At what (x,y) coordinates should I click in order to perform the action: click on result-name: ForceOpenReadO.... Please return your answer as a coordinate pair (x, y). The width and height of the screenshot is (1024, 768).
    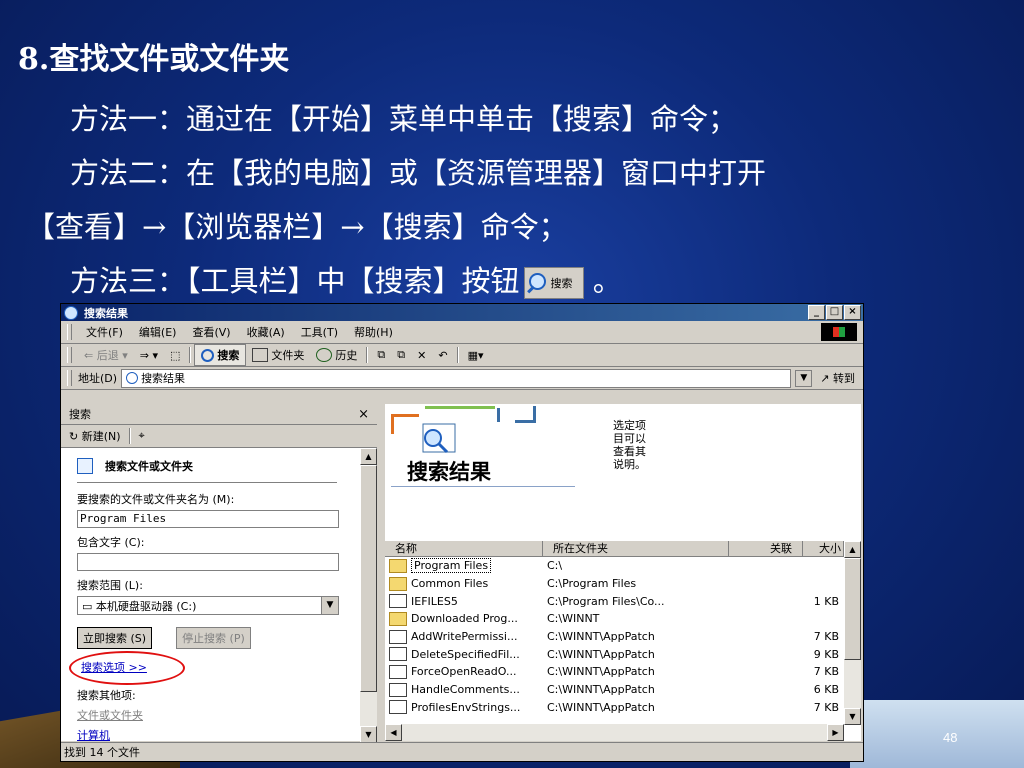
    Looking at the image, I should click on (464, 672).